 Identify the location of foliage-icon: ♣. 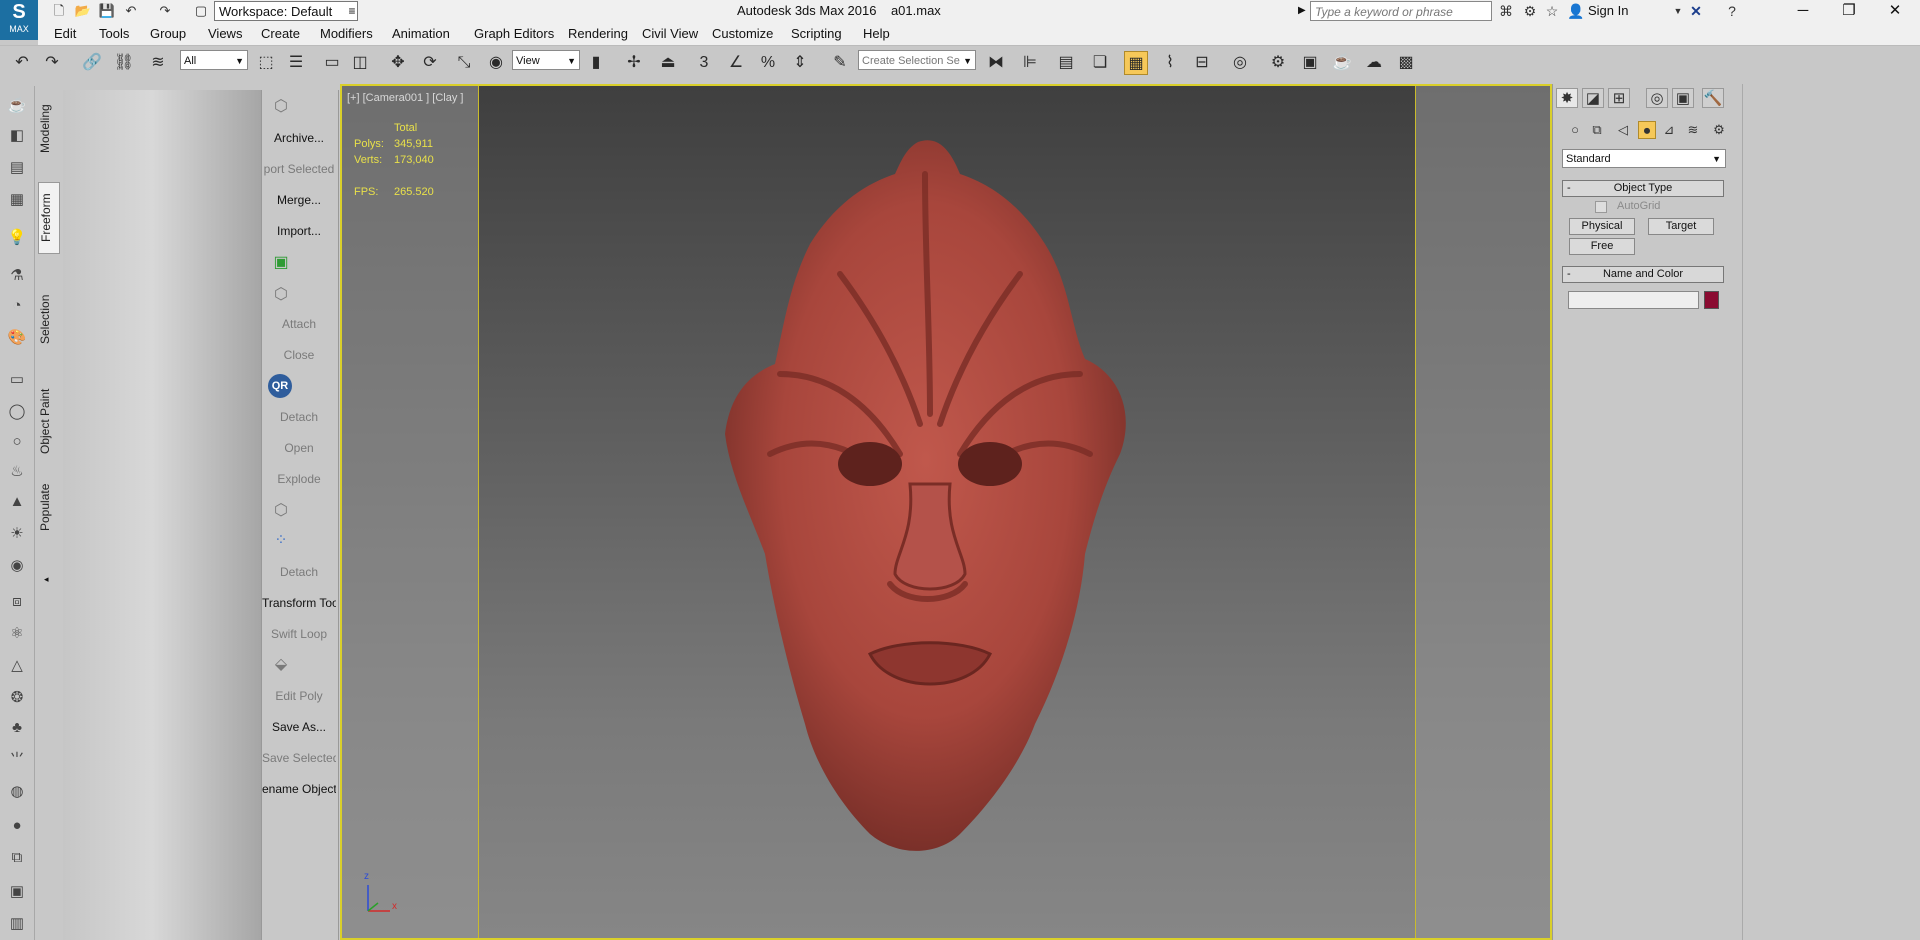
(17, 728).